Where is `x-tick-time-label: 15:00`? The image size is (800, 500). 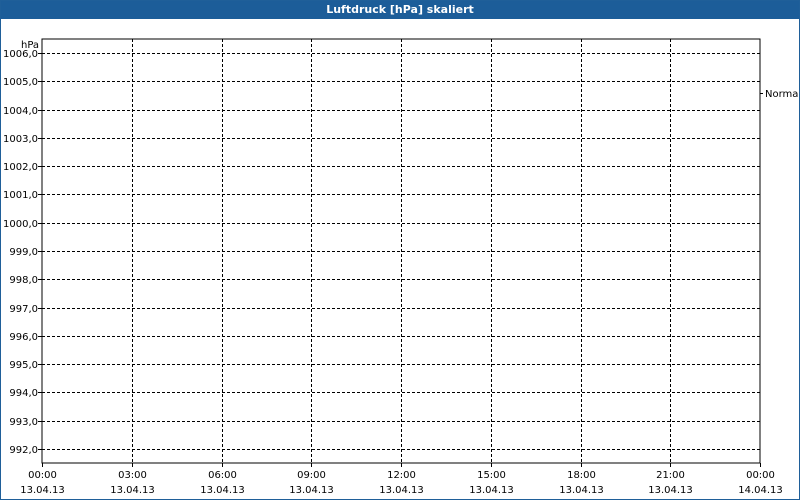
x-tick-time-label: 15:00 is located at coordinates (491, 475).